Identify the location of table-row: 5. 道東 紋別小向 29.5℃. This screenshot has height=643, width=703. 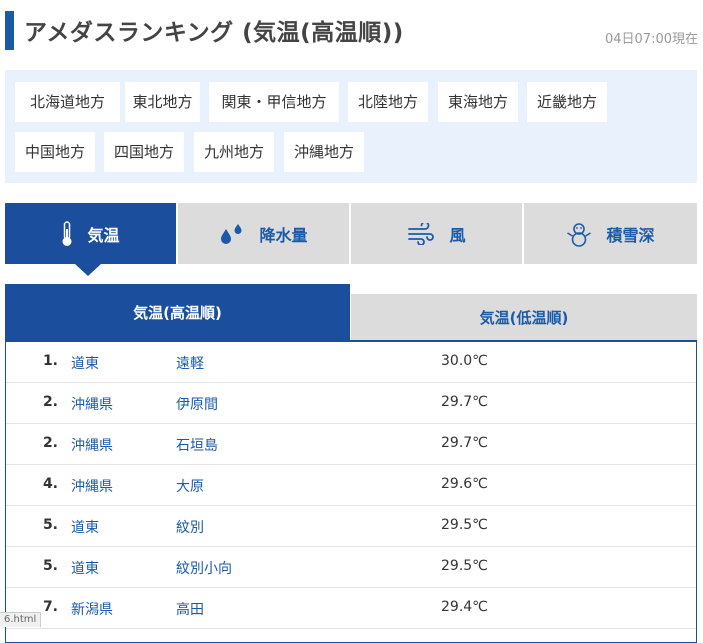
(351, 567).